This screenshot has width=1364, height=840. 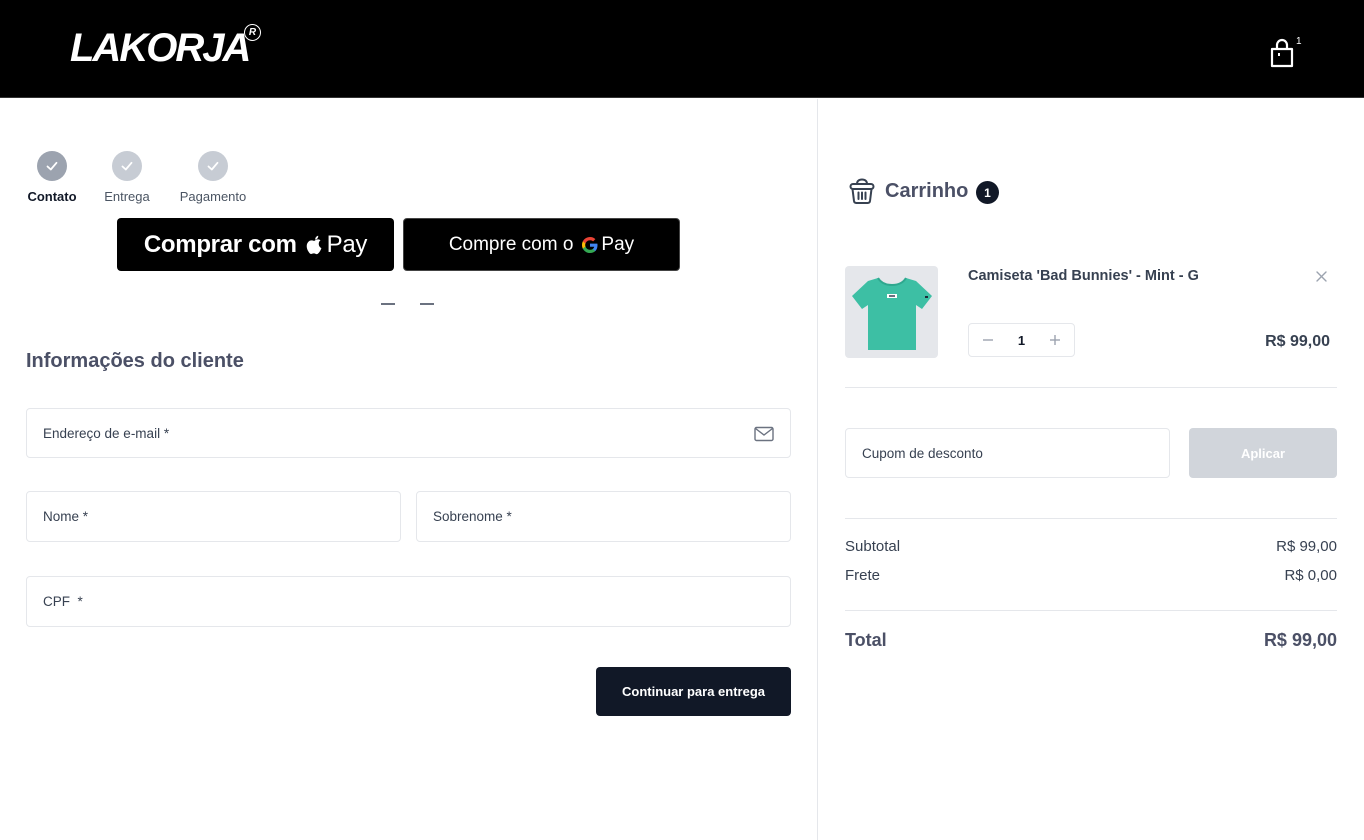 I want to click on email-input, so click(x=408, y=433).